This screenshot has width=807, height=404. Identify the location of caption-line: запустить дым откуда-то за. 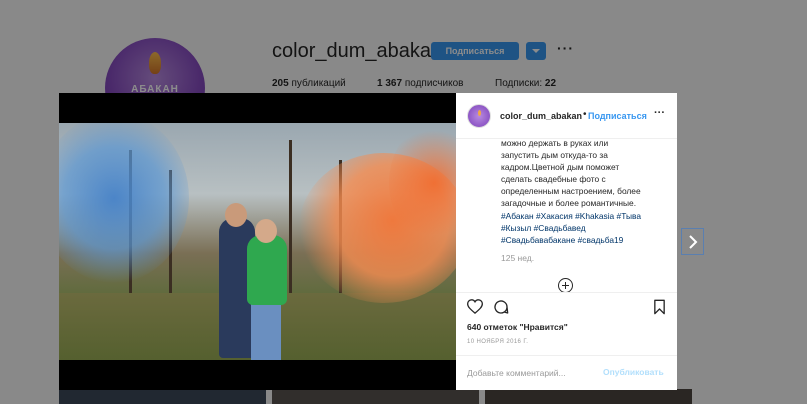
(554, 155).